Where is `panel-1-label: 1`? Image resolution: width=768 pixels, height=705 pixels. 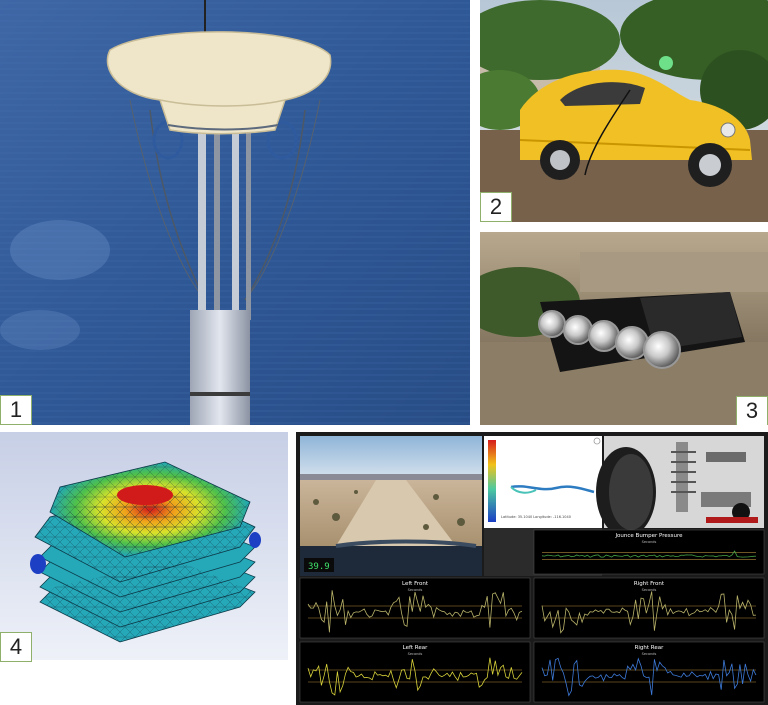 panel-1-label: 1 is located at coordinates (16, 410).